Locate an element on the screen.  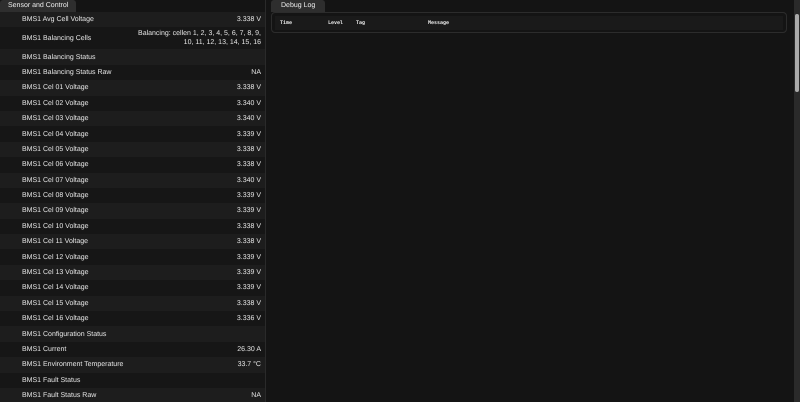
scroll-thumb is located at coordinates (797, 53).